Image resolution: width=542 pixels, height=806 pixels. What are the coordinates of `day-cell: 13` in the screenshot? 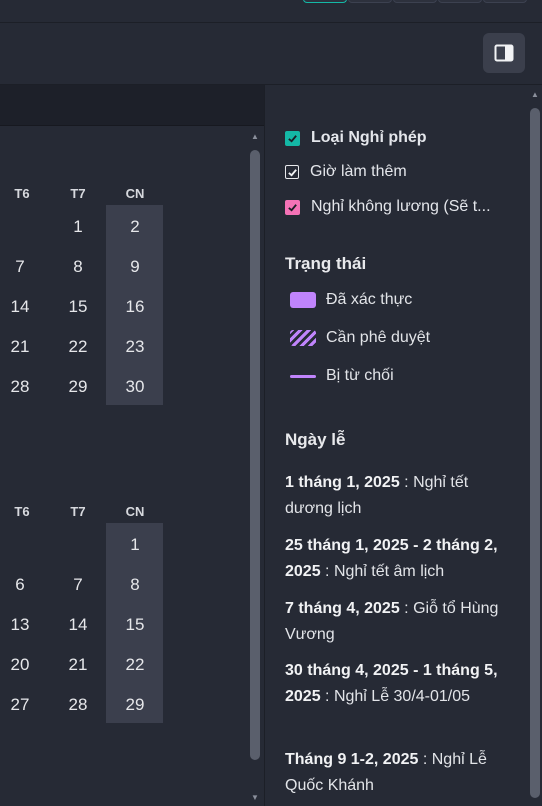 It's located at (20, 625).